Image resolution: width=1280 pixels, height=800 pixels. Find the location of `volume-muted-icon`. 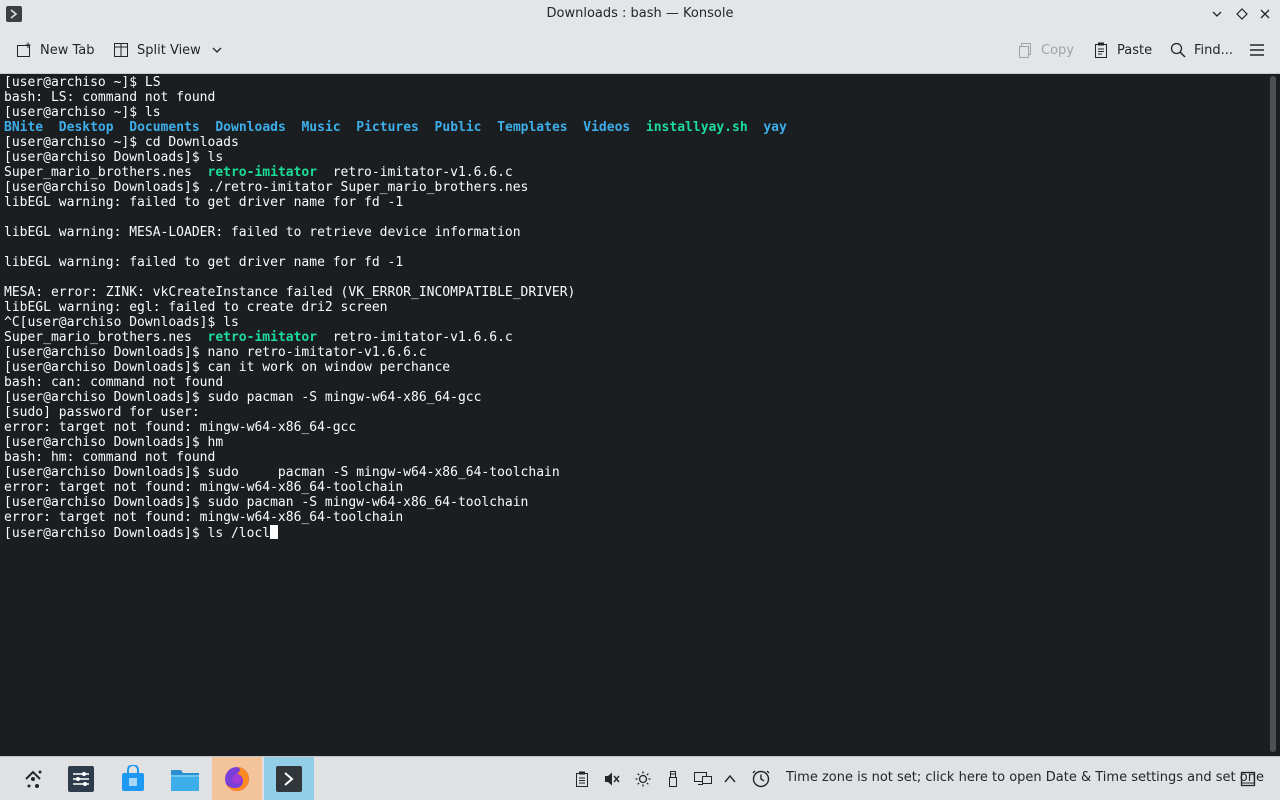

volume-muted-icon is located at coordinates (612, 779).